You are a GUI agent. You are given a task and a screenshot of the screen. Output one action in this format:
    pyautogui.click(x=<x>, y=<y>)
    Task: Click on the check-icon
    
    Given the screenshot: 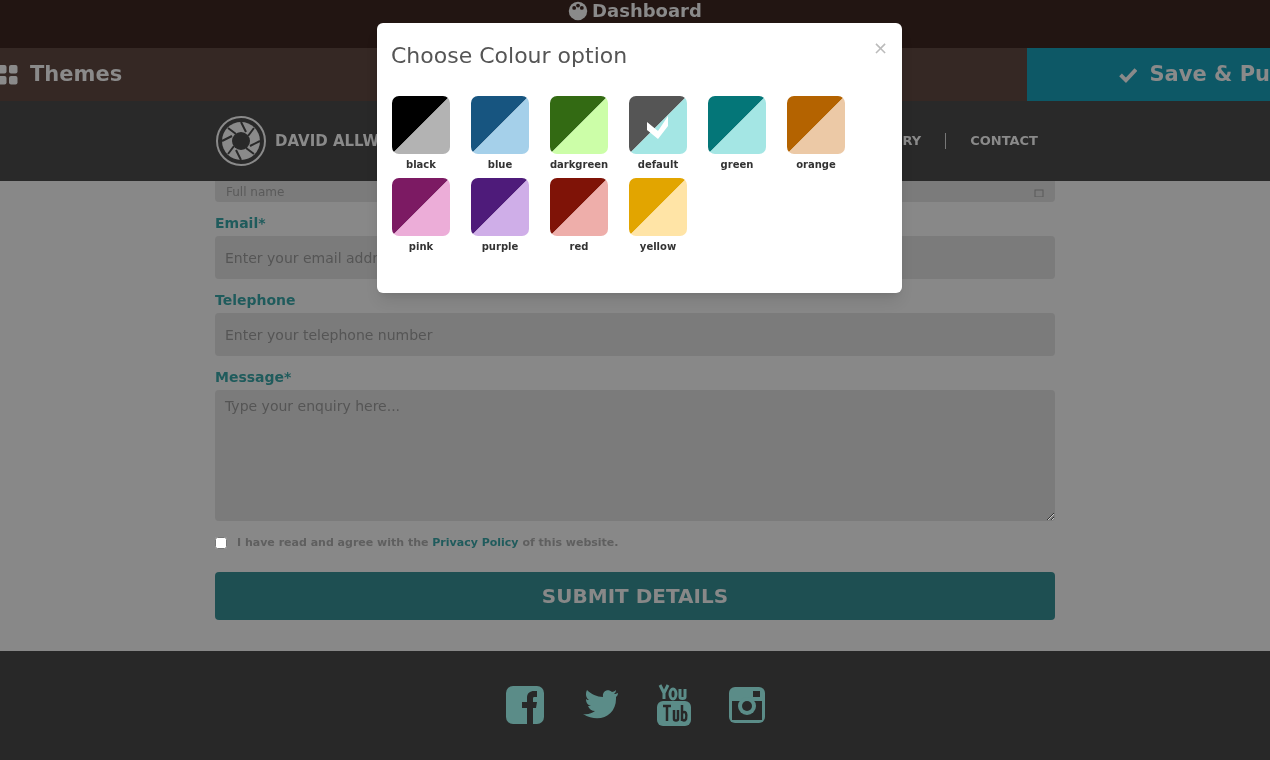 What is the action you would take?
    pyautogui.click(x=1128, y=74)
    